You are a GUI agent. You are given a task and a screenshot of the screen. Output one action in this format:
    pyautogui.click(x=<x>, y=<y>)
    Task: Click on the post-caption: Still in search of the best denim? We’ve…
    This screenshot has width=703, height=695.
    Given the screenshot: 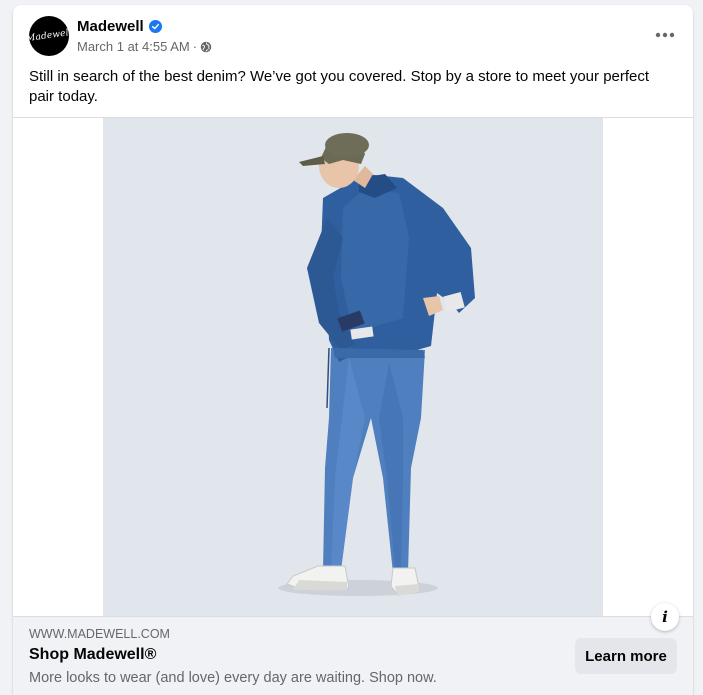 What is the action you would take?
    pyautogui.click(x=339, y=86)
    